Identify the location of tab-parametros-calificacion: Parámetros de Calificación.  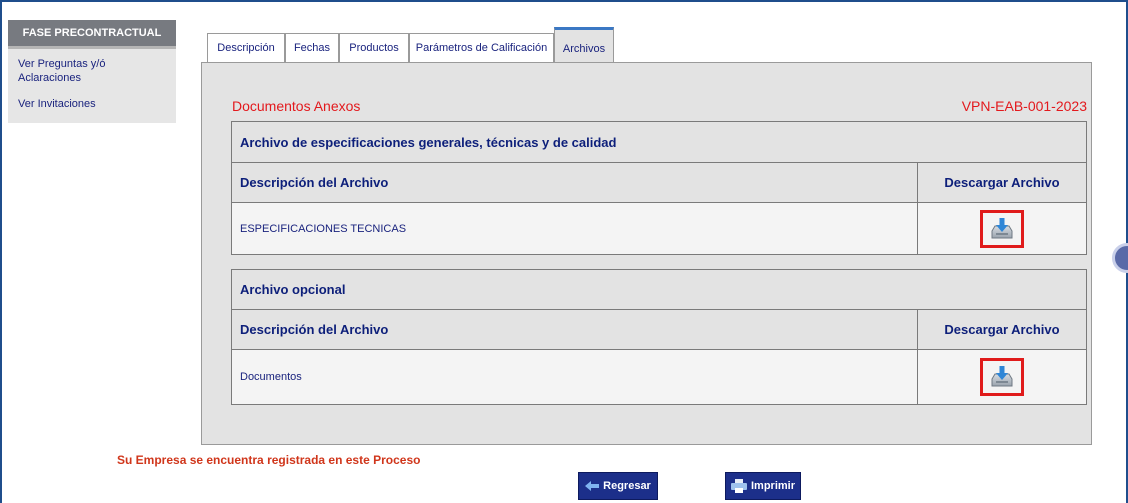
(481, 47).